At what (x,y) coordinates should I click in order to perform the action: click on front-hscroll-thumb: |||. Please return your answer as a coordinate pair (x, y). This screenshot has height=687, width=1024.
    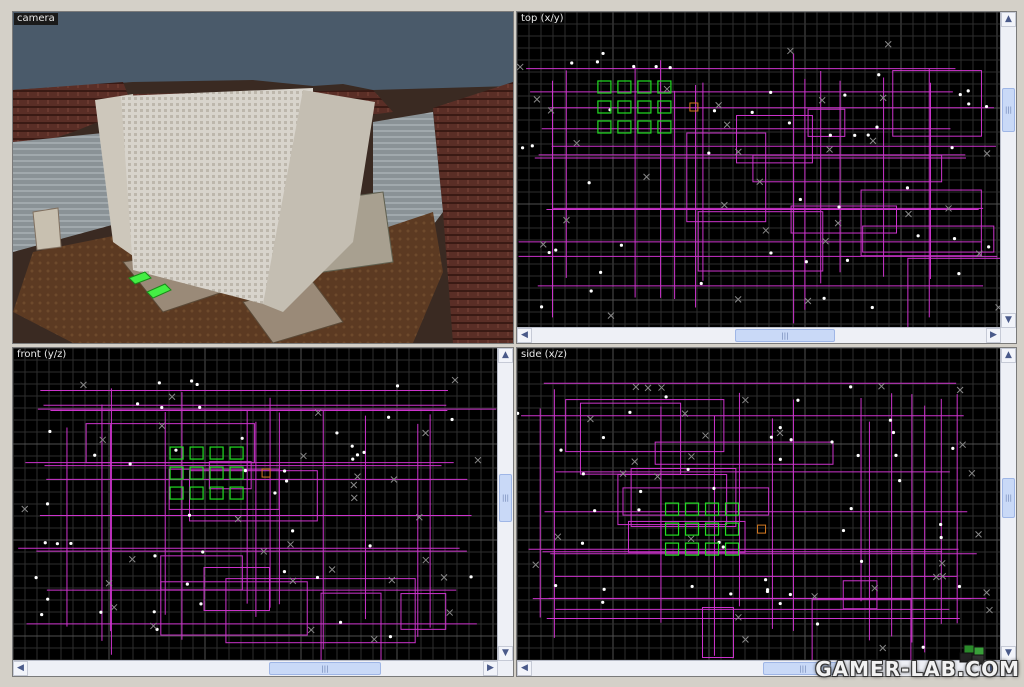
    Looking at the image, I should click on (325, 668).